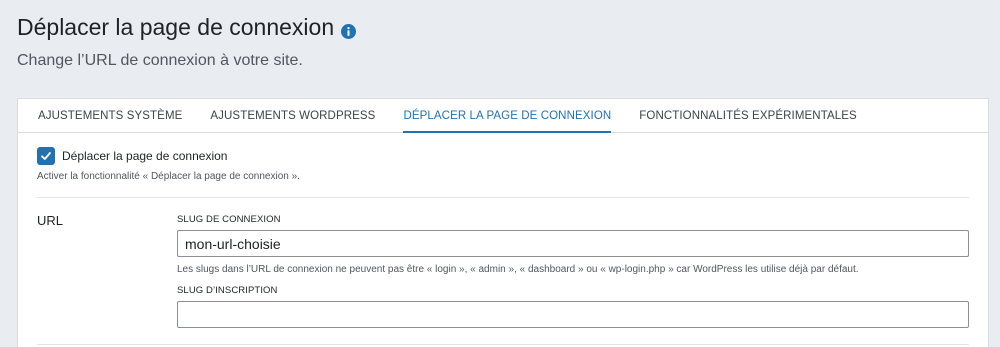  Describe the element at coordinates (176, 27) in the screenshot. I see `page-title-text: Déplacer la page de connexion` at that location.